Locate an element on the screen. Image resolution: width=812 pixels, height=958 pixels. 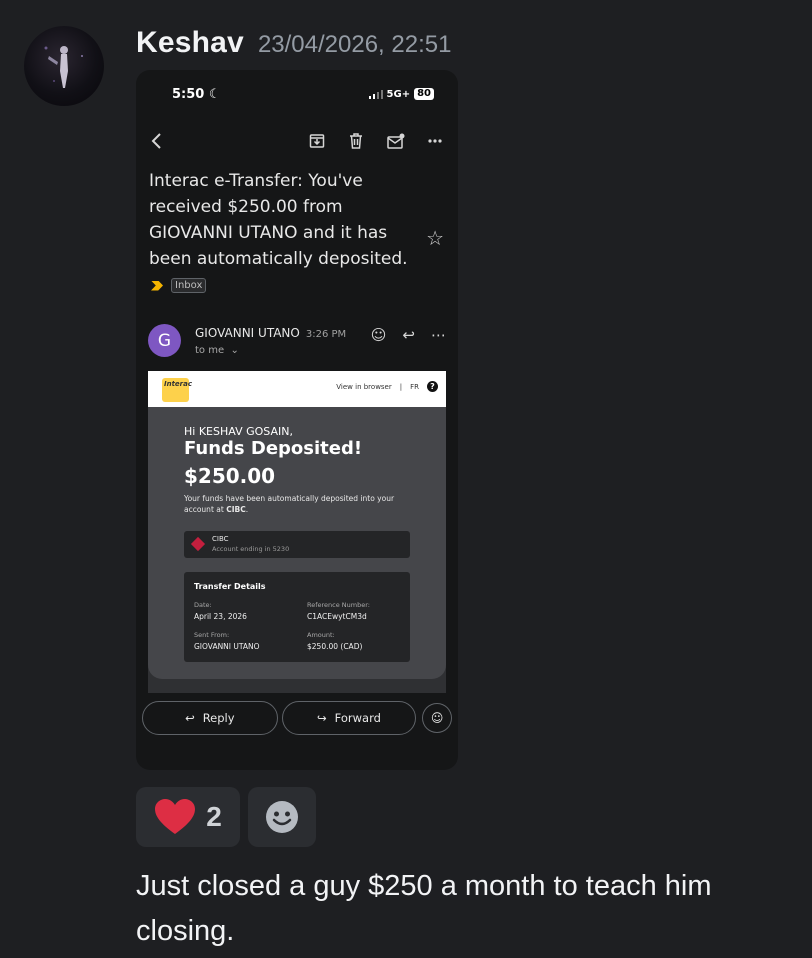
sender-actions: ☺ ↩ ⋯ is located at coordinates (408, 335).